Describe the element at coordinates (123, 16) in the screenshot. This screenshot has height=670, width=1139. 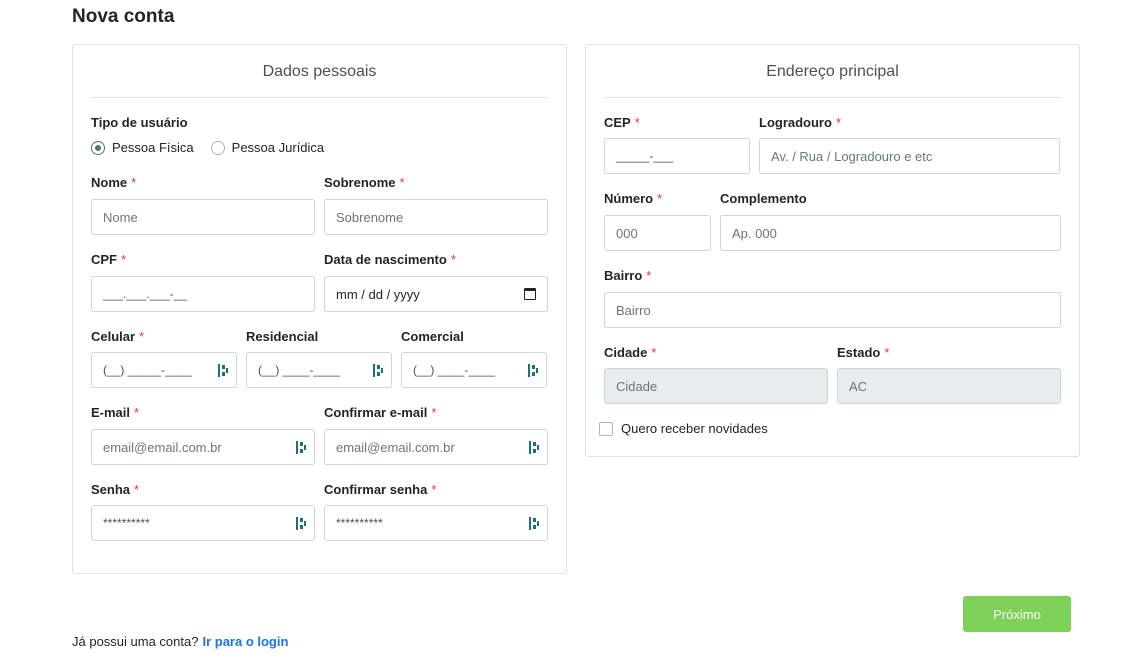
I see `page-title: Nova conta` at that location.